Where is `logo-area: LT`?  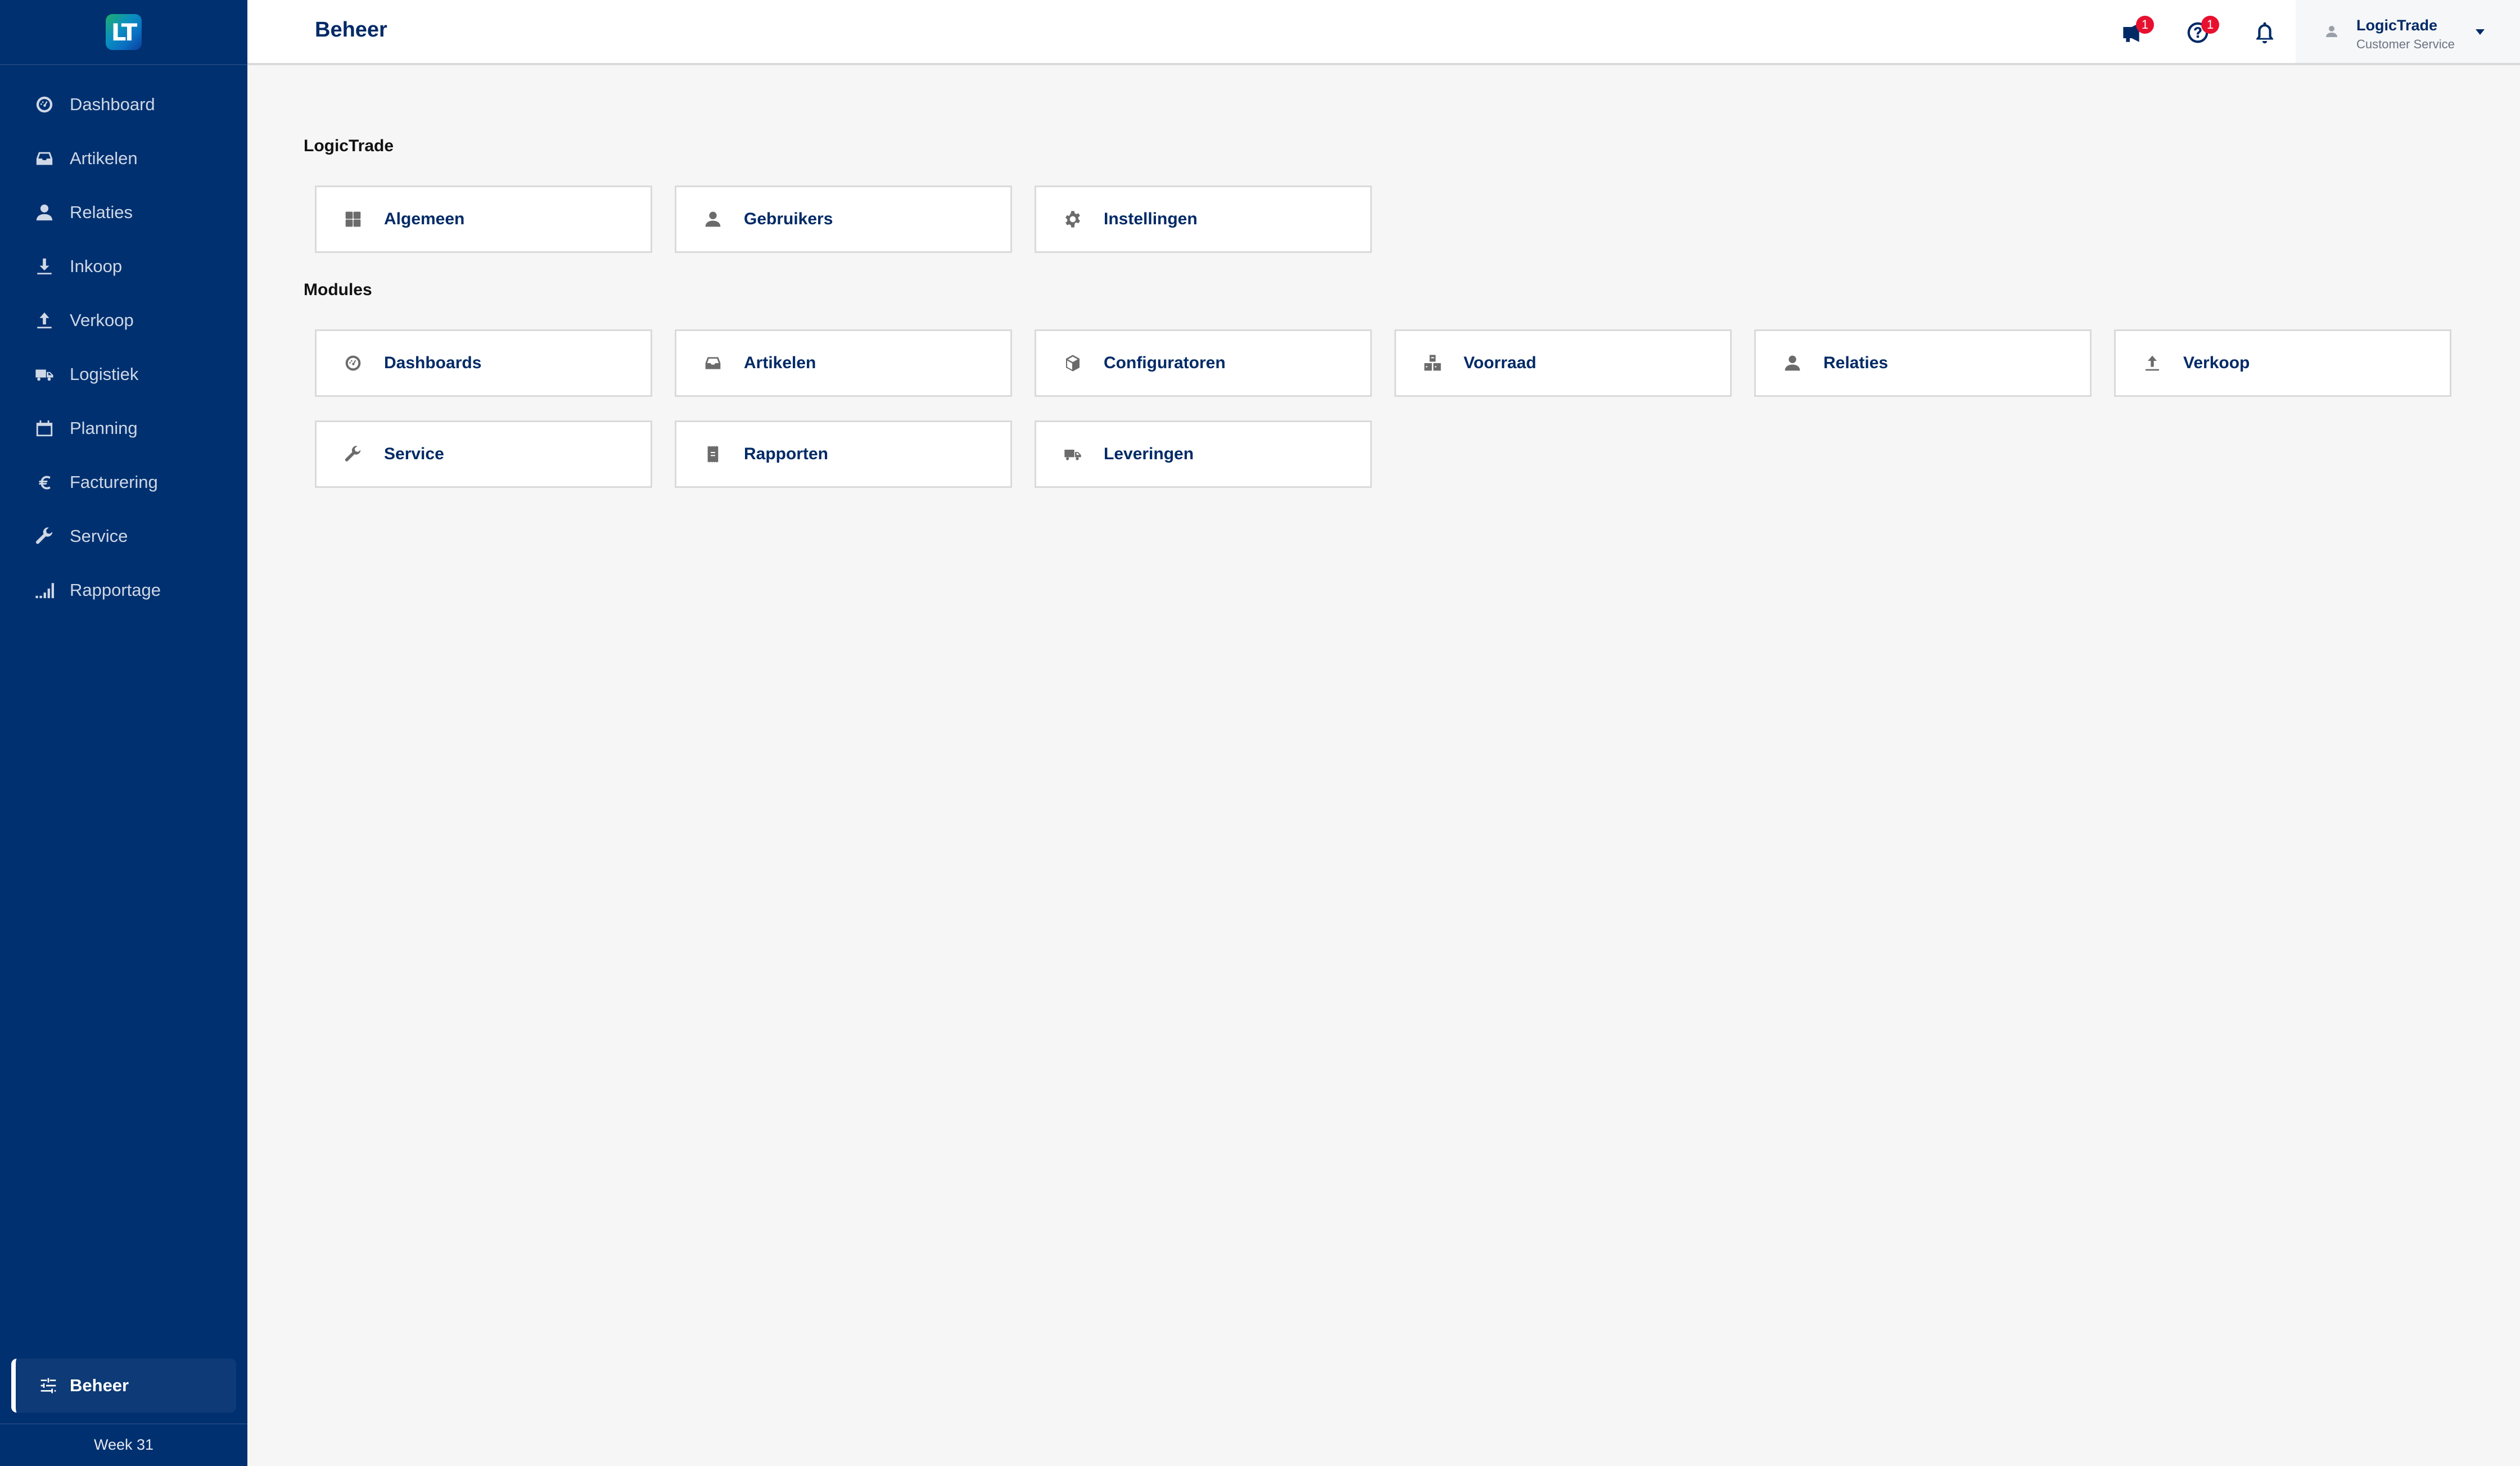
logo-area: LT is located at coordinates (123, 33).